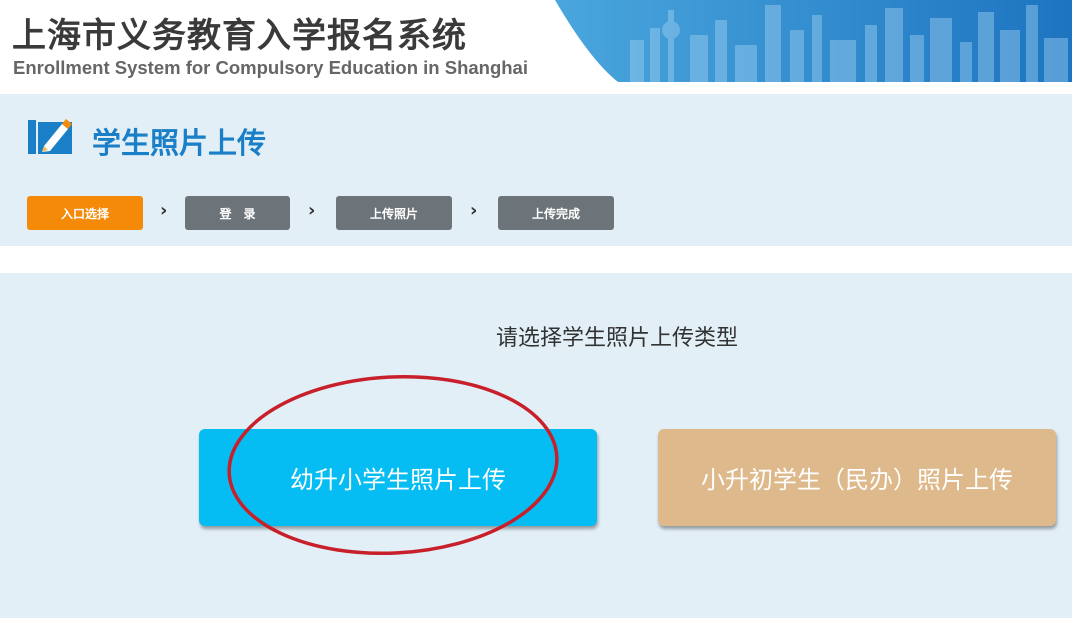  What do you see at coordinates (85, 213) in the screenshot?
I see `step-entry-selection: 入口选择` at bounding box center [85, 213].